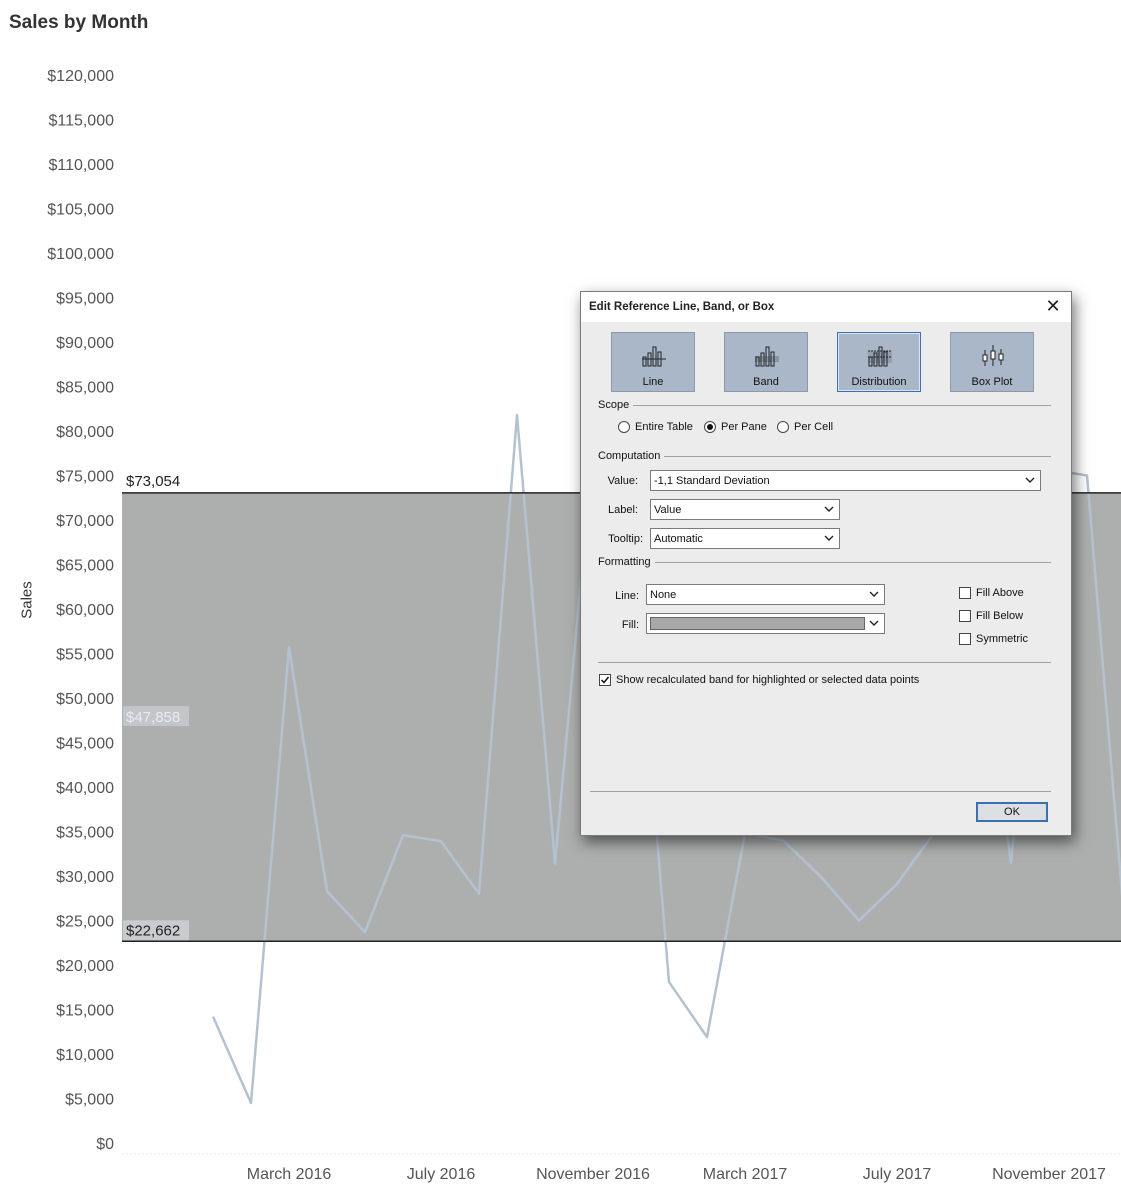  Describe the element at coordinates (826, 307) in the screenshot. I see `dialog-titlebar: Edit Reference Line, Band, or Box ✕` at that location.